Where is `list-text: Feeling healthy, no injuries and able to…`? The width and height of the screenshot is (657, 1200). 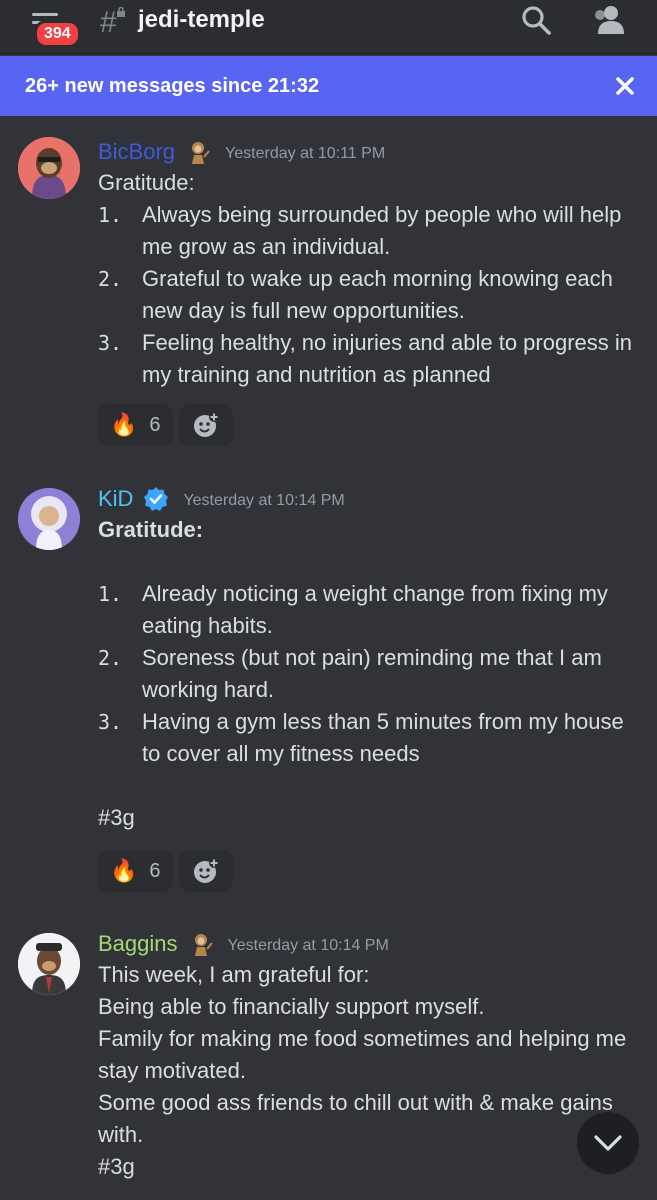 list-text: Feeling healthy, no injuries and able to… is located at coordinates (387, 358).